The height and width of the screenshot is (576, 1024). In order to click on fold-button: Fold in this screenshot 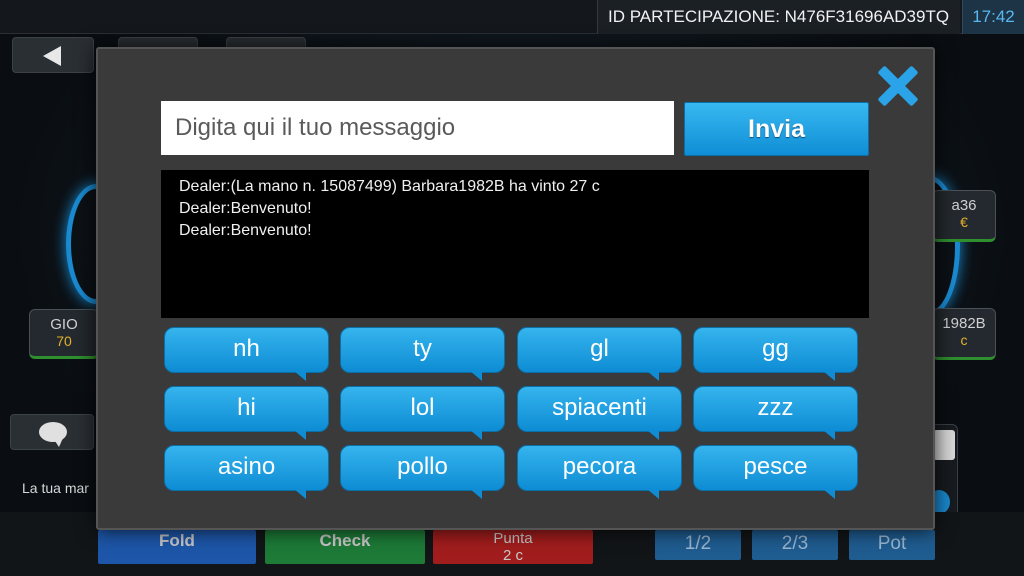, I will do `click(177, 547)`.